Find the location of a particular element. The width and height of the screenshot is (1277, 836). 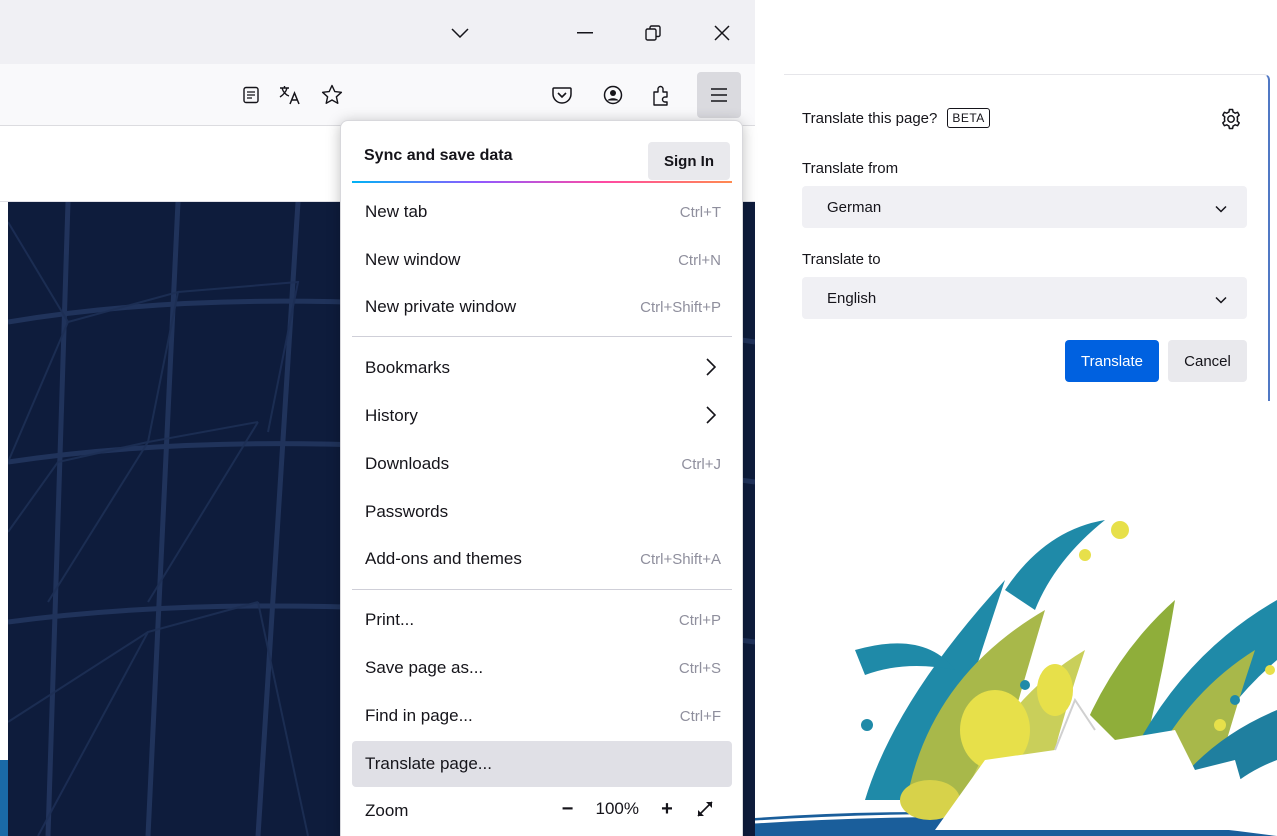

menu-item-shortcut: Ctrl+T is located at coordinates (700, 212).